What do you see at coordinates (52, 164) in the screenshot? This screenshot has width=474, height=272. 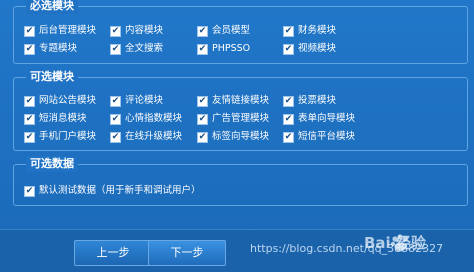 I see `group-title: 可选数据` at bounding box center [52, 164].